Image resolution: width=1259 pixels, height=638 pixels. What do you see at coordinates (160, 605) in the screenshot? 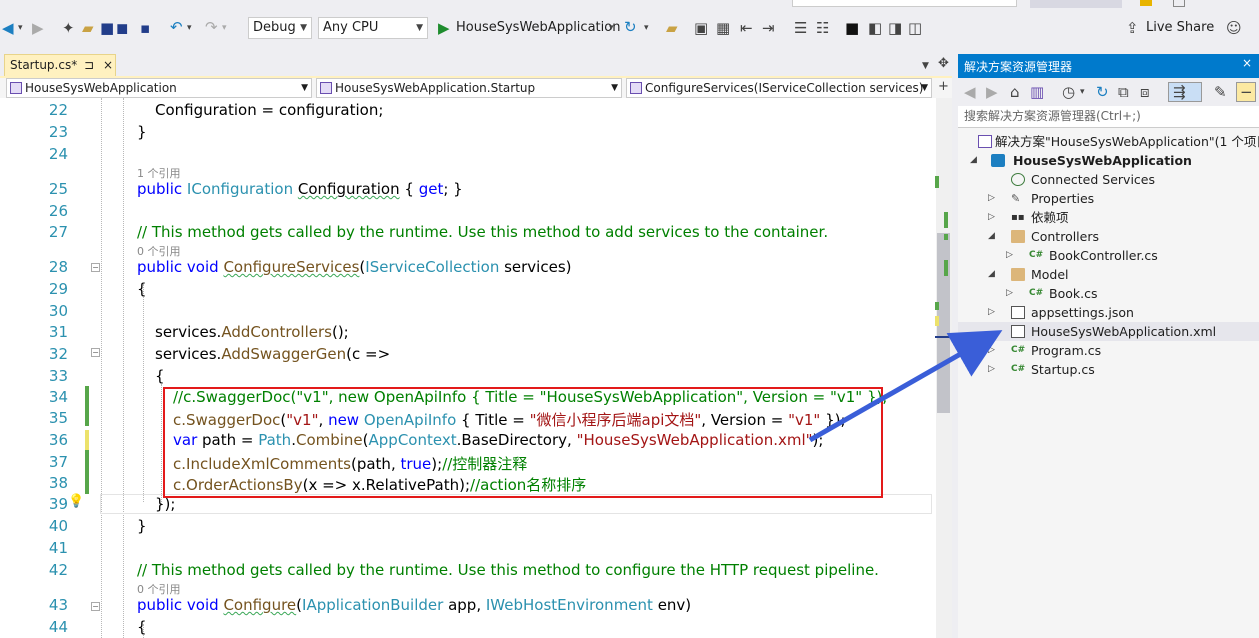
I see `keyword: public` at bounding box center [160, 605].